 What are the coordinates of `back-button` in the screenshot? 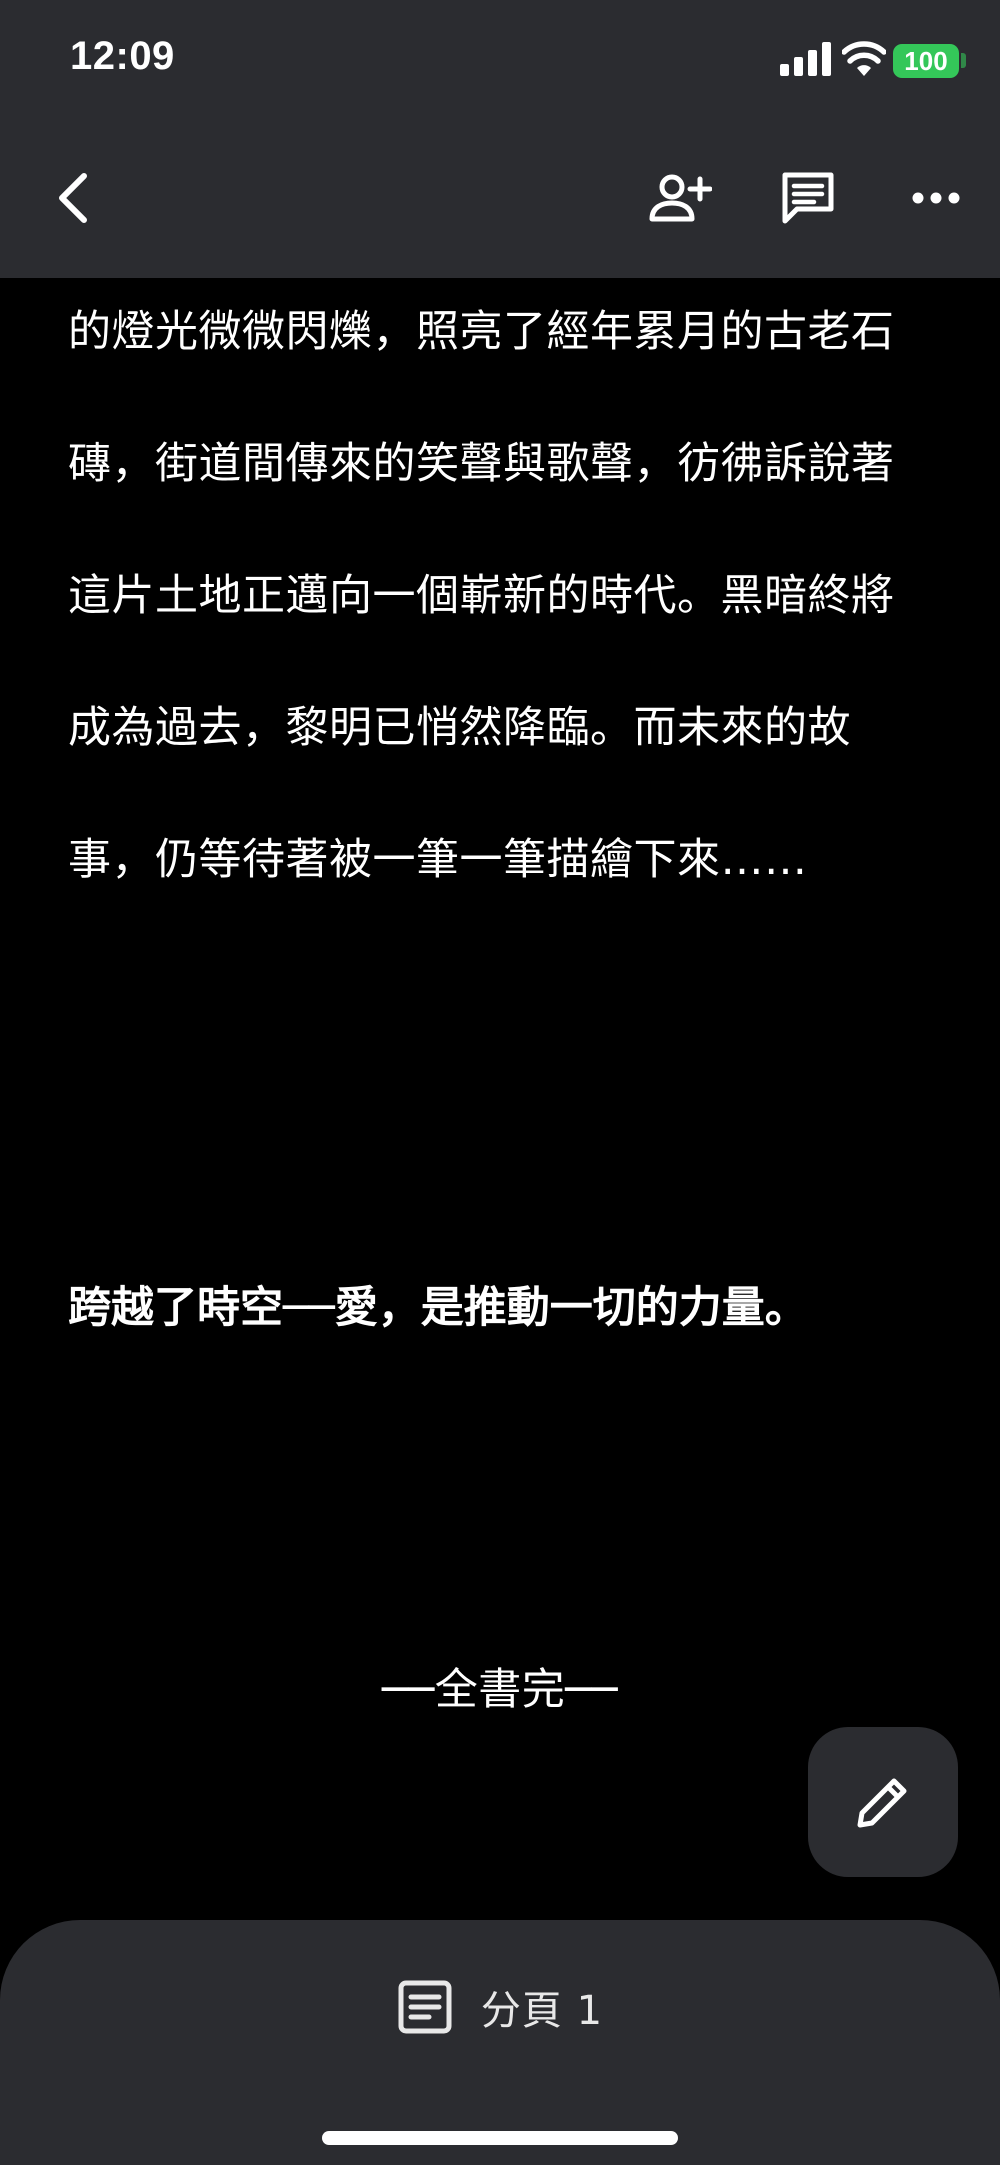 It's located at (72, 198).